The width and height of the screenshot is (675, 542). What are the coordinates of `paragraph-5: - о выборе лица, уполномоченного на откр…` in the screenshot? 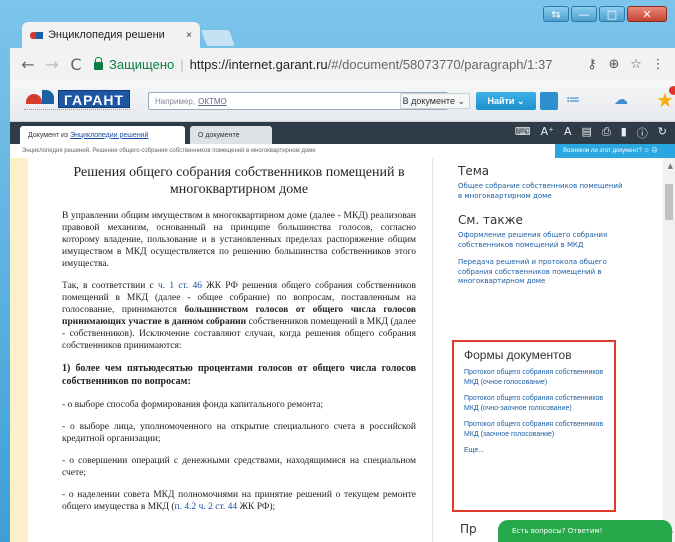 It's located at (239, 433).